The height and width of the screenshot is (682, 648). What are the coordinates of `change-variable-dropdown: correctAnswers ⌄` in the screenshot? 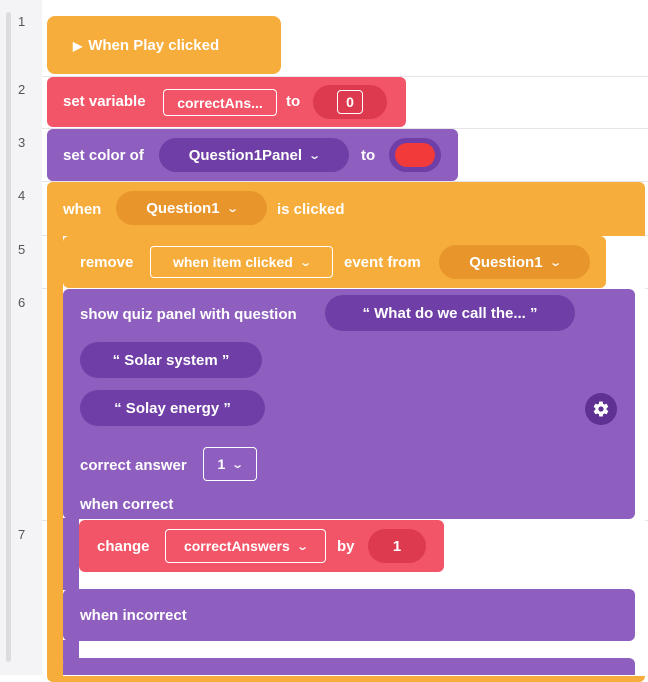 It's located at (245, 546).